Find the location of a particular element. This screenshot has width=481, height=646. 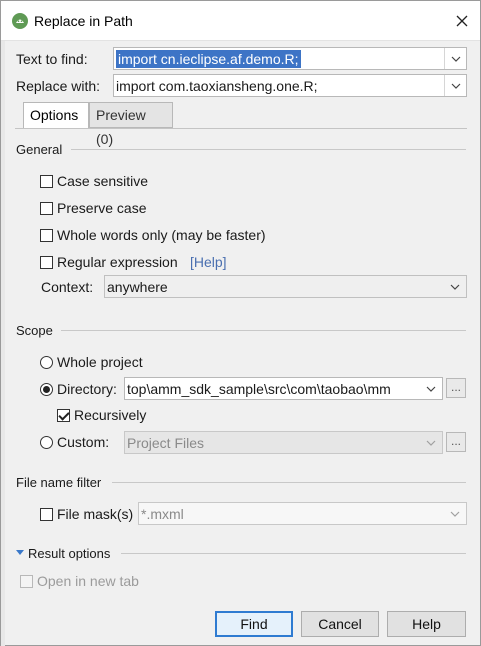

open-new-tab-checkbox is located at coordinates (26, 581).